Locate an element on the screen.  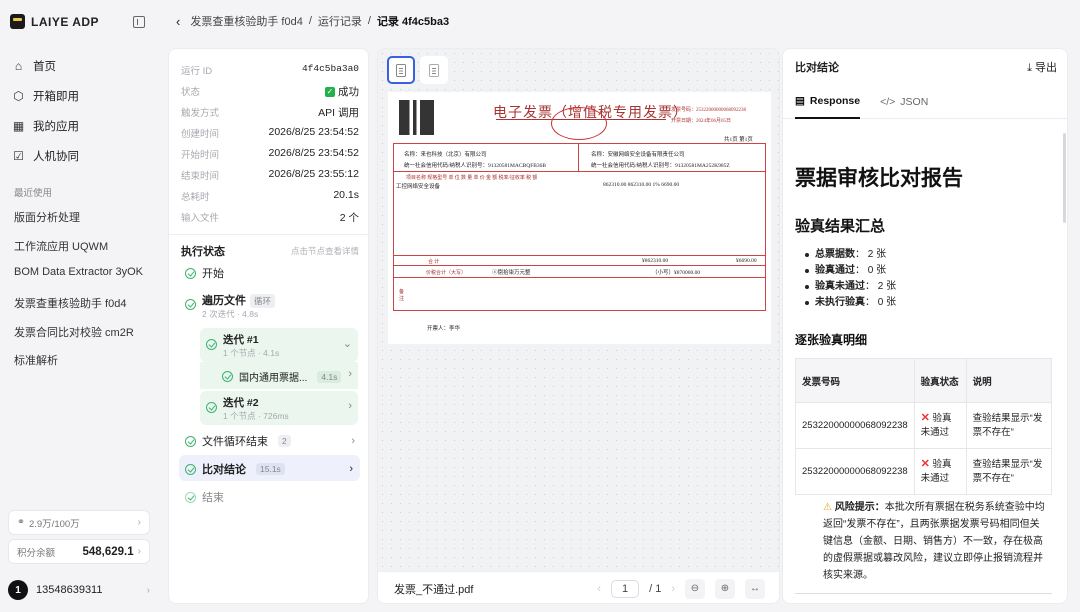
box-icon: ⬡ is located at coordinates (18, 96).